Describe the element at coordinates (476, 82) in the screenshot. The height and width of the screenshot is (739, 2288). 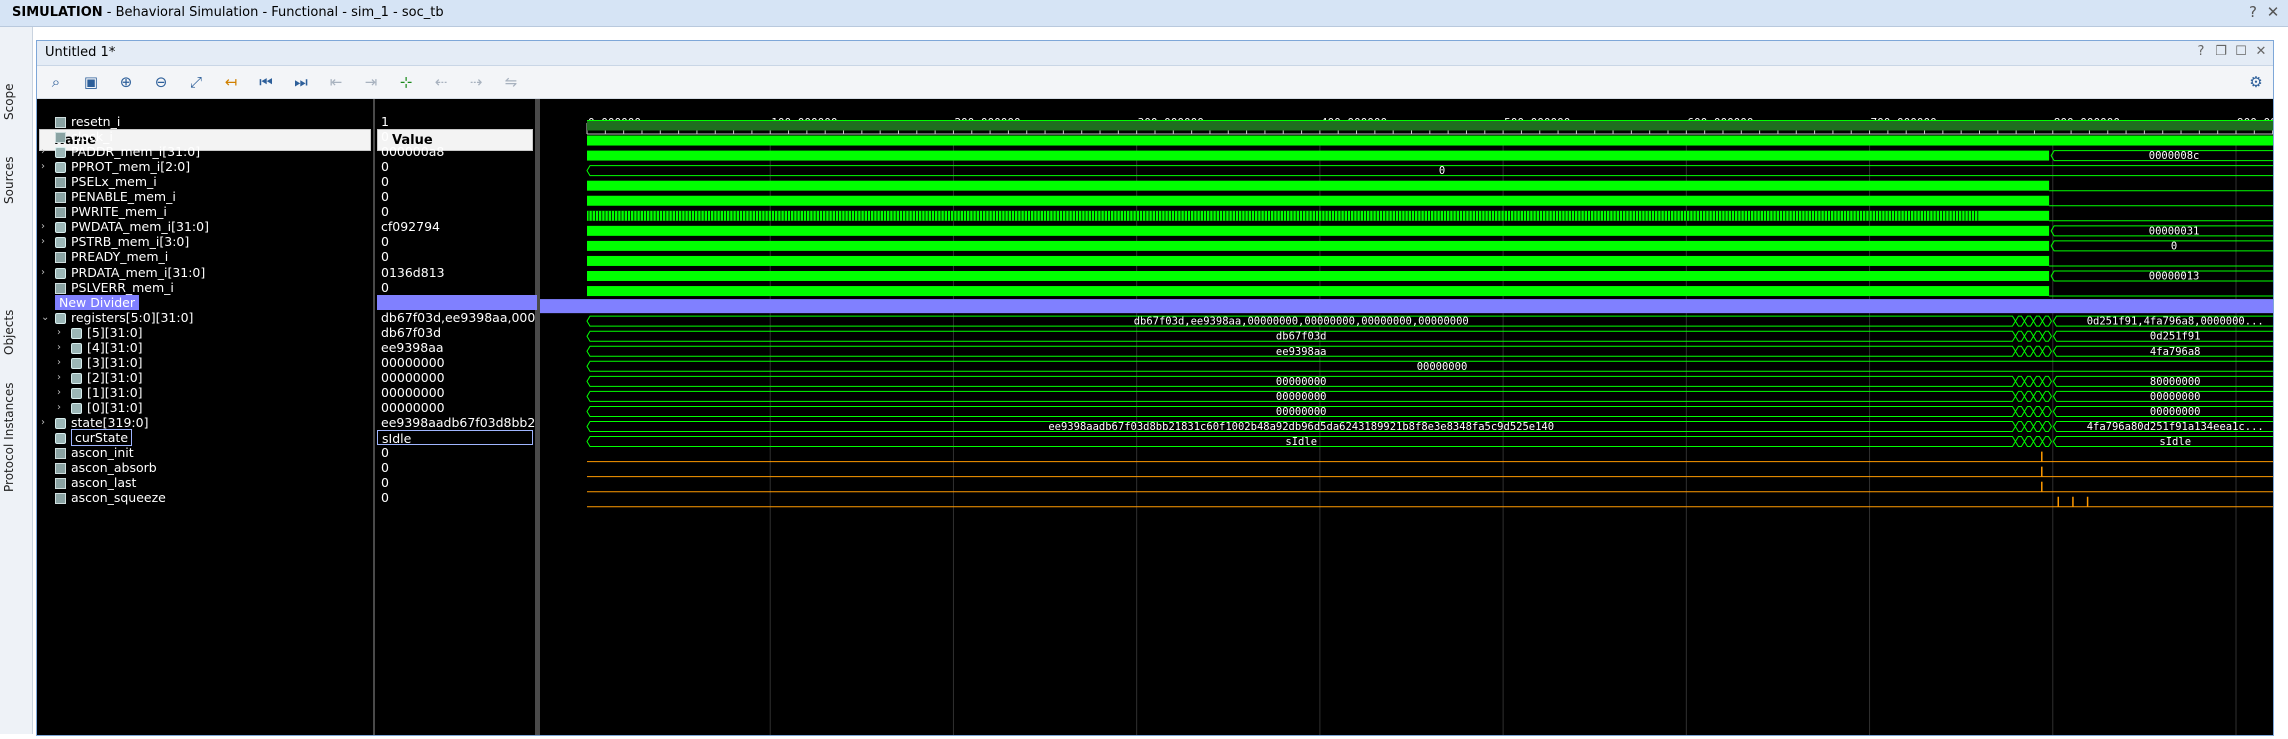
I see `next-marker-icon: ⇢` at that location.